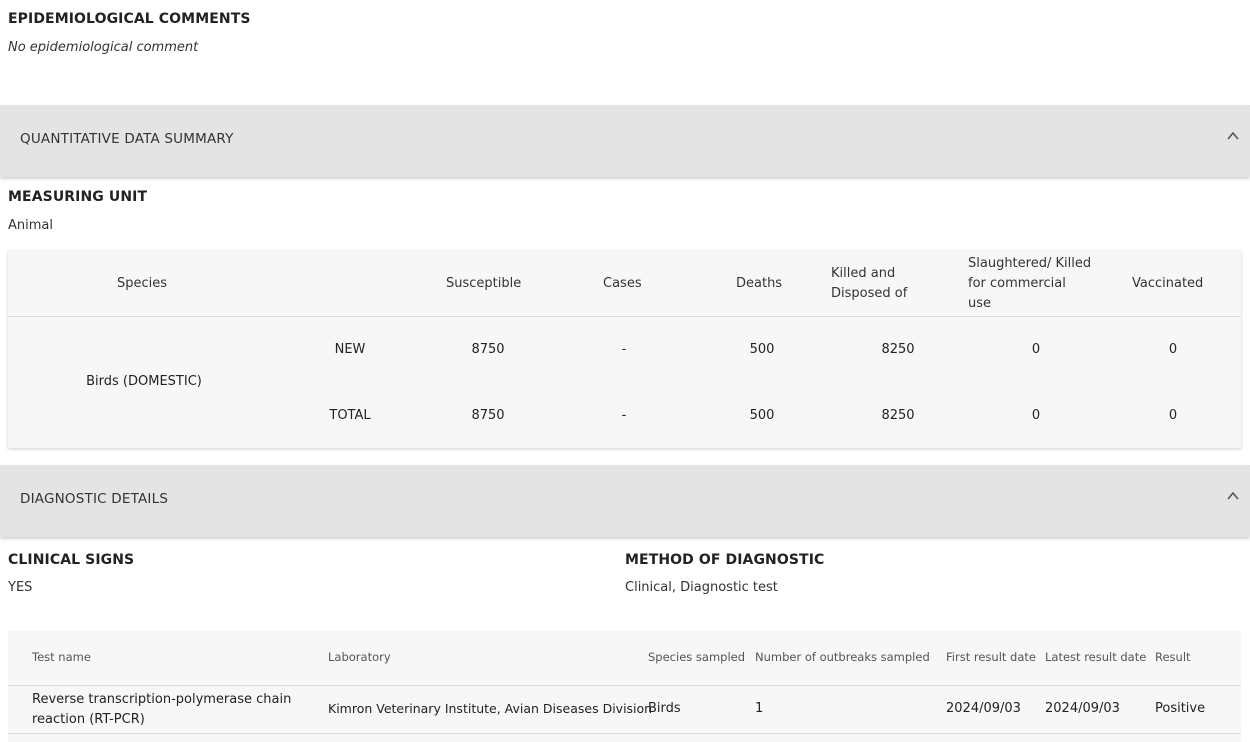 This screenshot has width=1250, height=742. I want to click on quantitative-data-summary-label: QUANTITATIVE DATA SUMMARY, so click(127, 139).